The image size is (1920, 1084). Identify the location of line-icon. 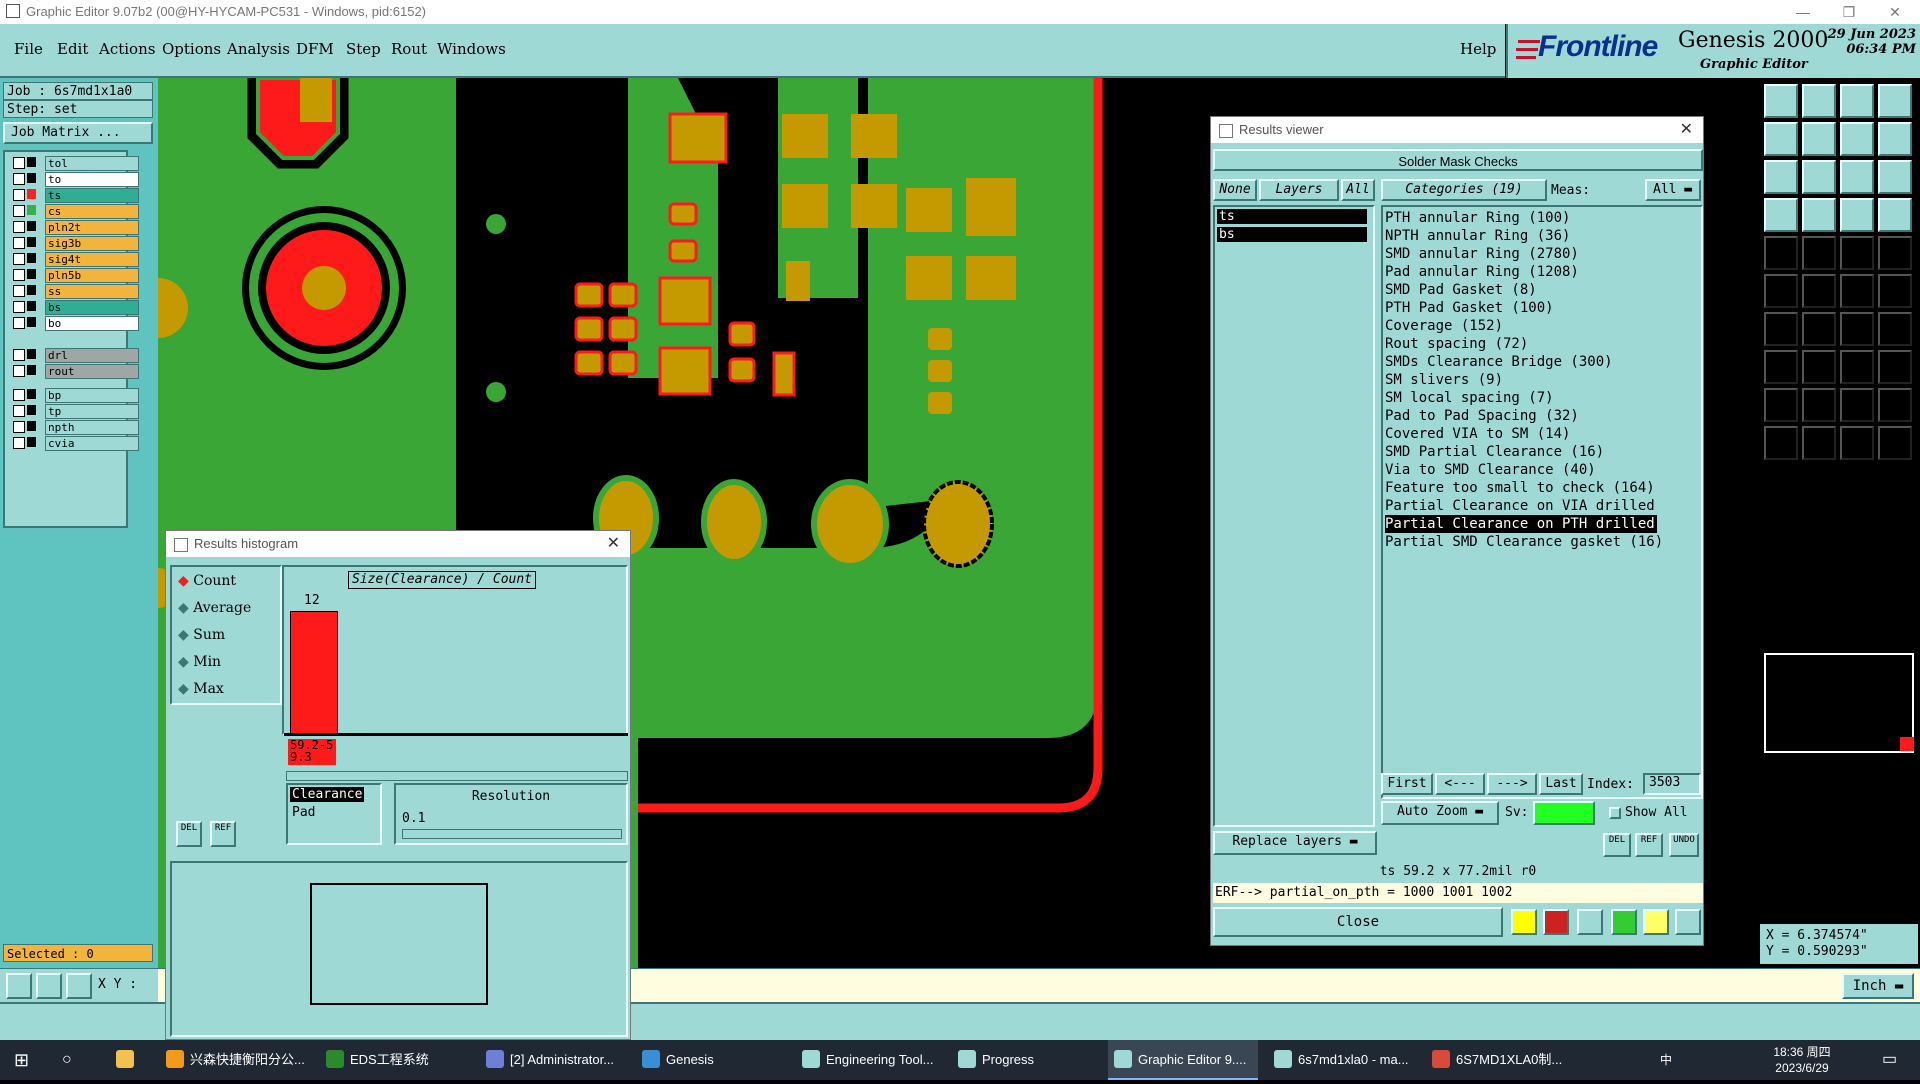
(1781, 329).